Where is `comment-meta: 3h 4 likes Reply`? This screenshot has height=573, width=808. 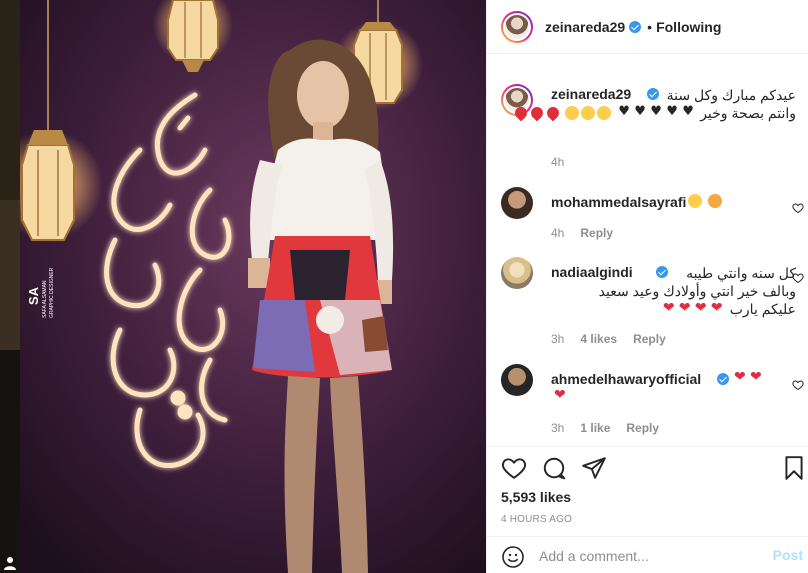 comment-meta: 3h 4 likes Reply is located at coordinates (608, 339).